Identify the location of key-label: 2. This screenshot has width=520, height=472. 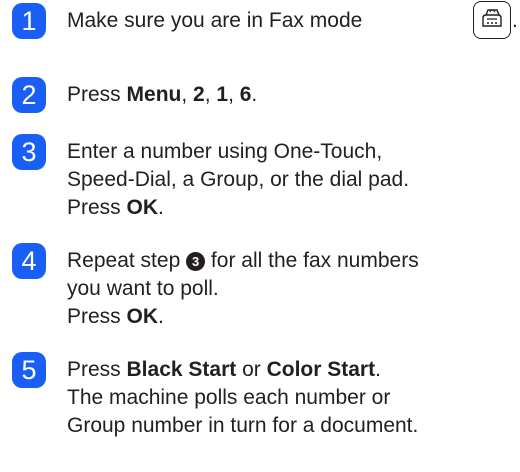
(199, 94).